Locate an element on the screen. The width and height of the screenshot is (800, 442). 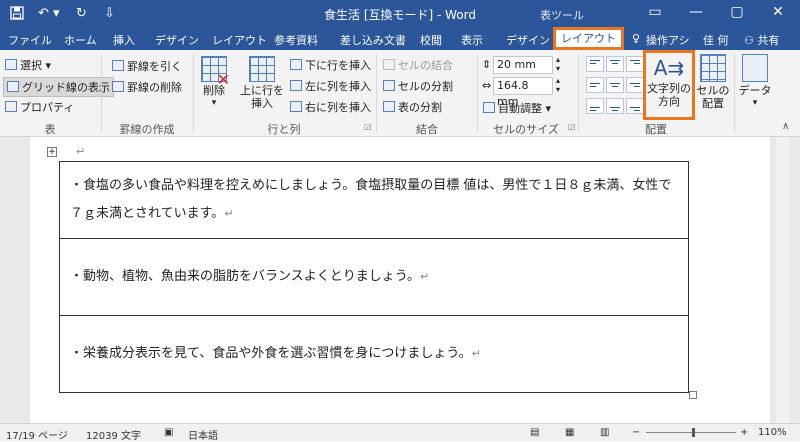
erase-border-button: 罫線の削除 is located at coordinates (147, 87).